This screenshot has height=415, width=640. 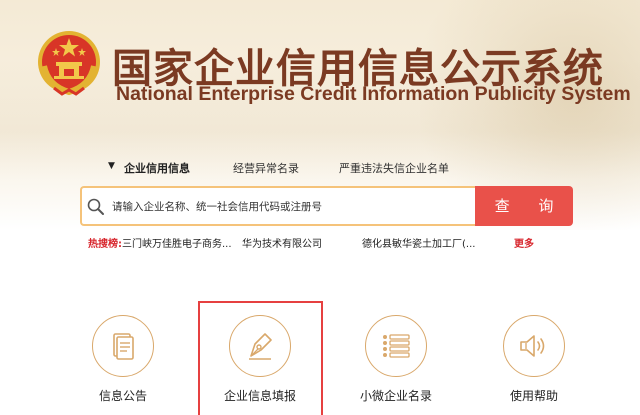 What do you see at coordinates (111, 166) in the screenshot?
I see `caret-down-icon: ▼` at bounding box center [111, 166].